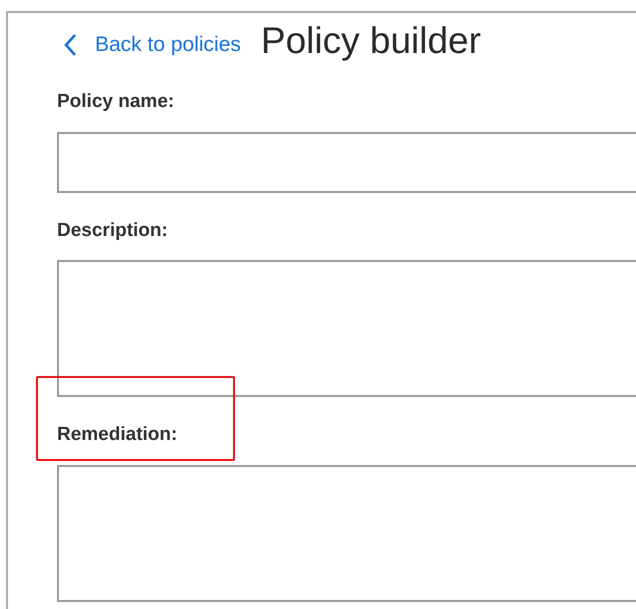  What do you see at coordinates (117, 435) in the screenshot?
I see `field-label: Remediation:` at bounding box center [117, 435].